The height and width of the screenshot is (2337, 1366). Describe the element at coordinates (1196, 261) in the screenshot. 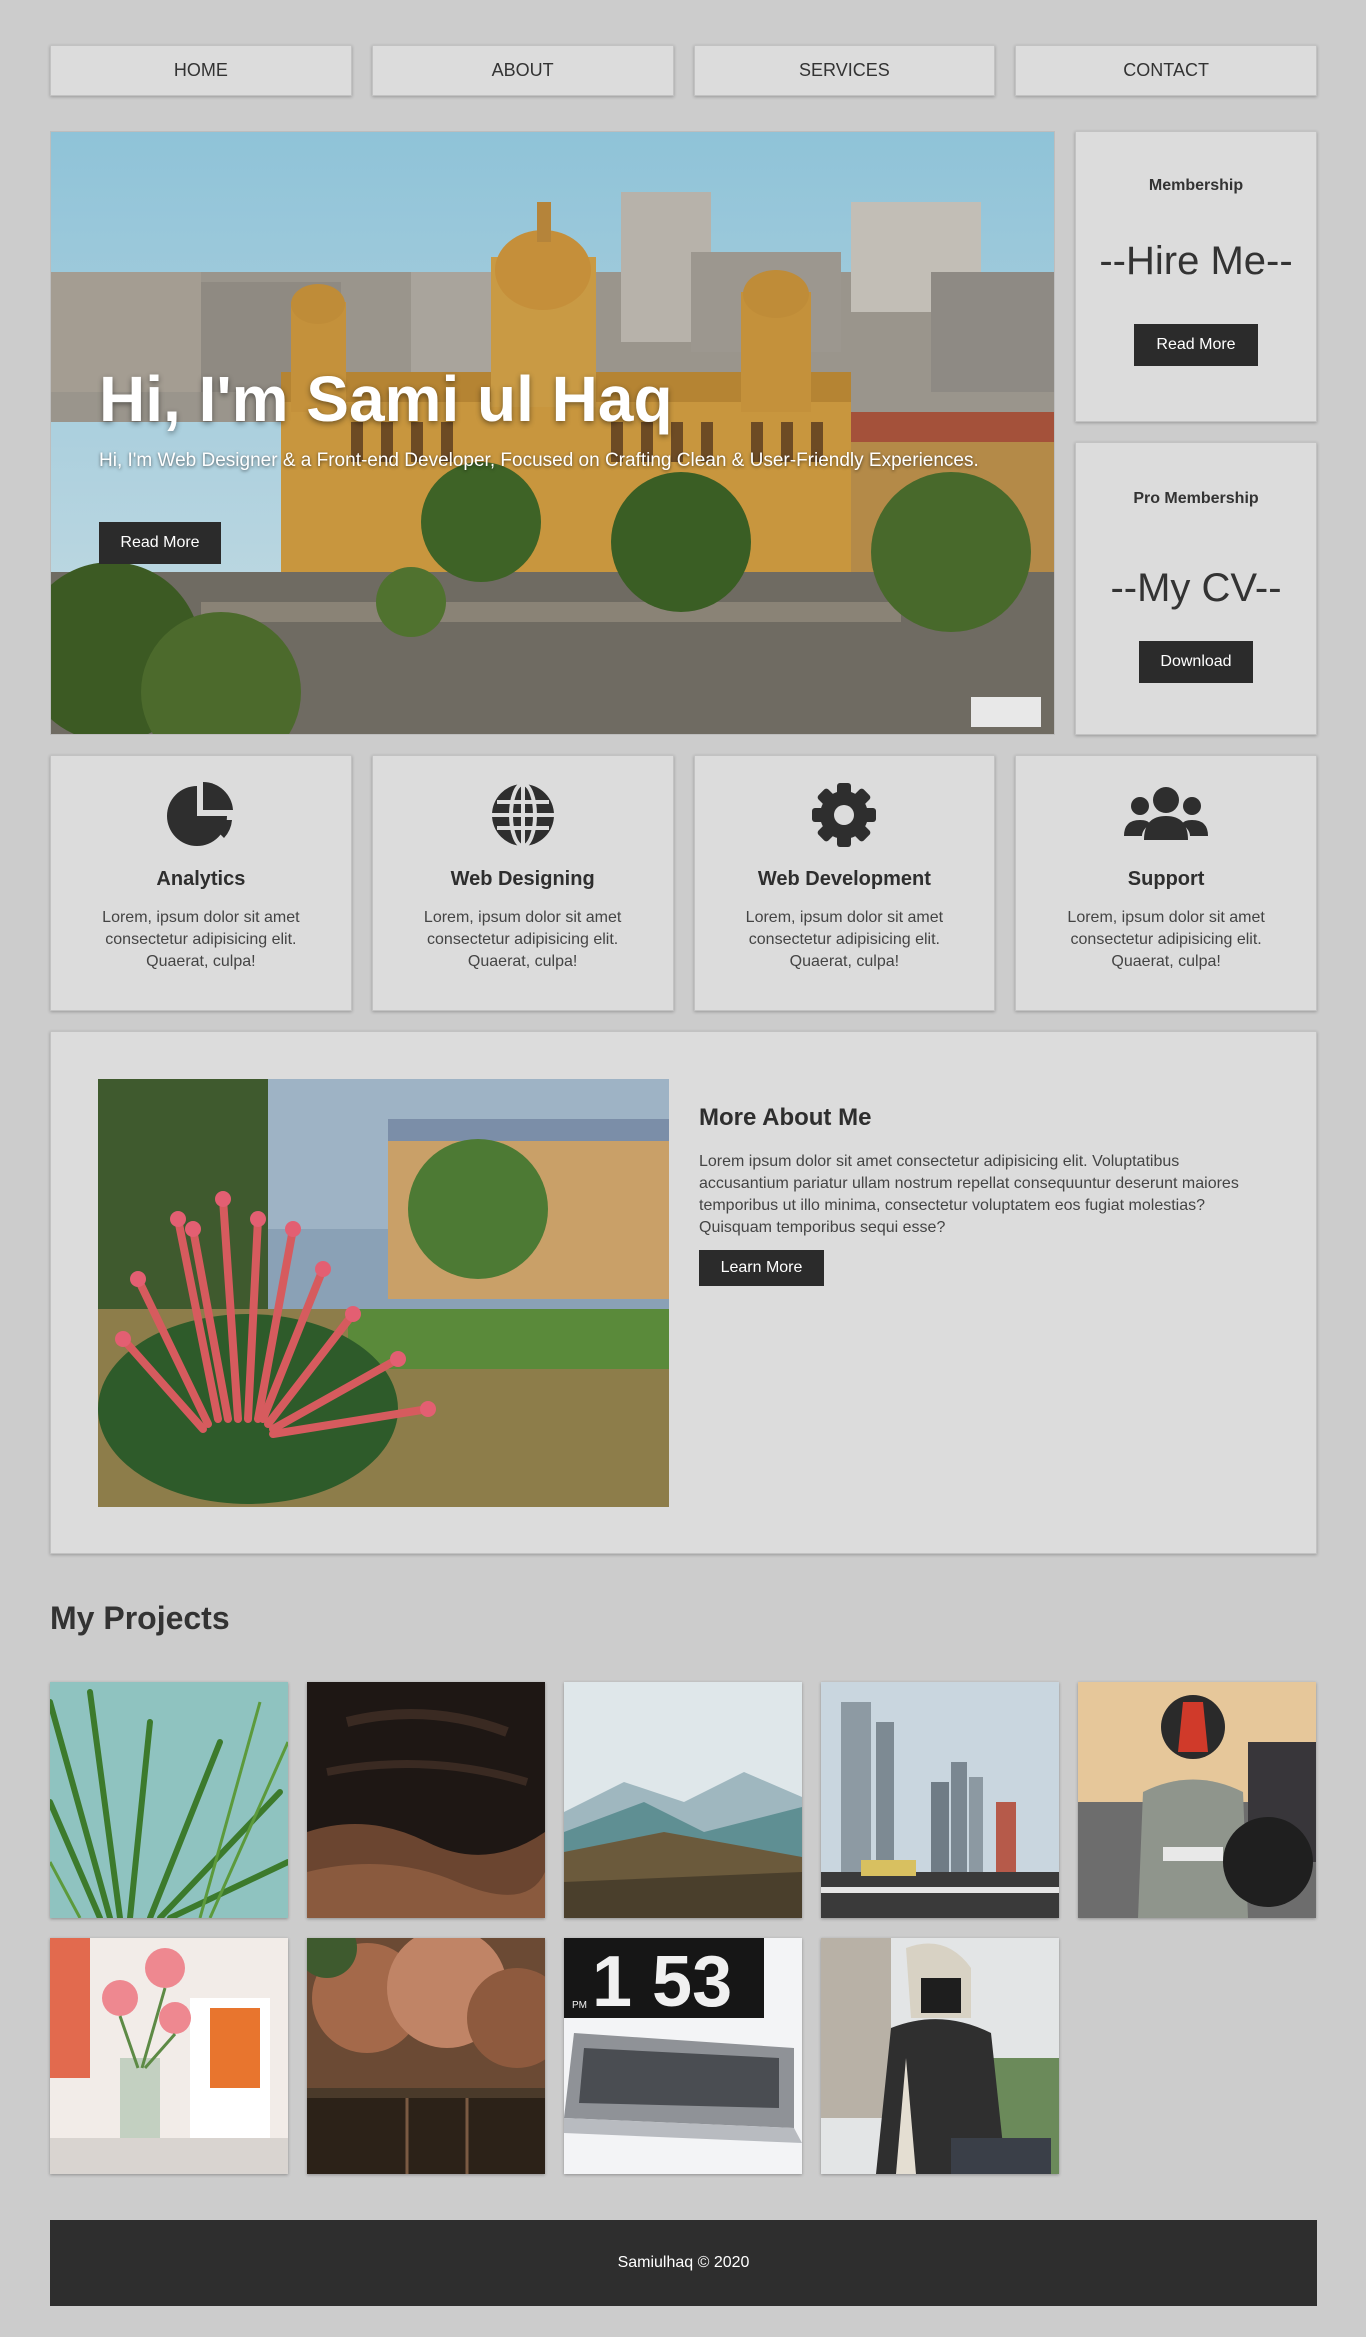

I see `hire-me-headline: --Hire Me--` at that location.